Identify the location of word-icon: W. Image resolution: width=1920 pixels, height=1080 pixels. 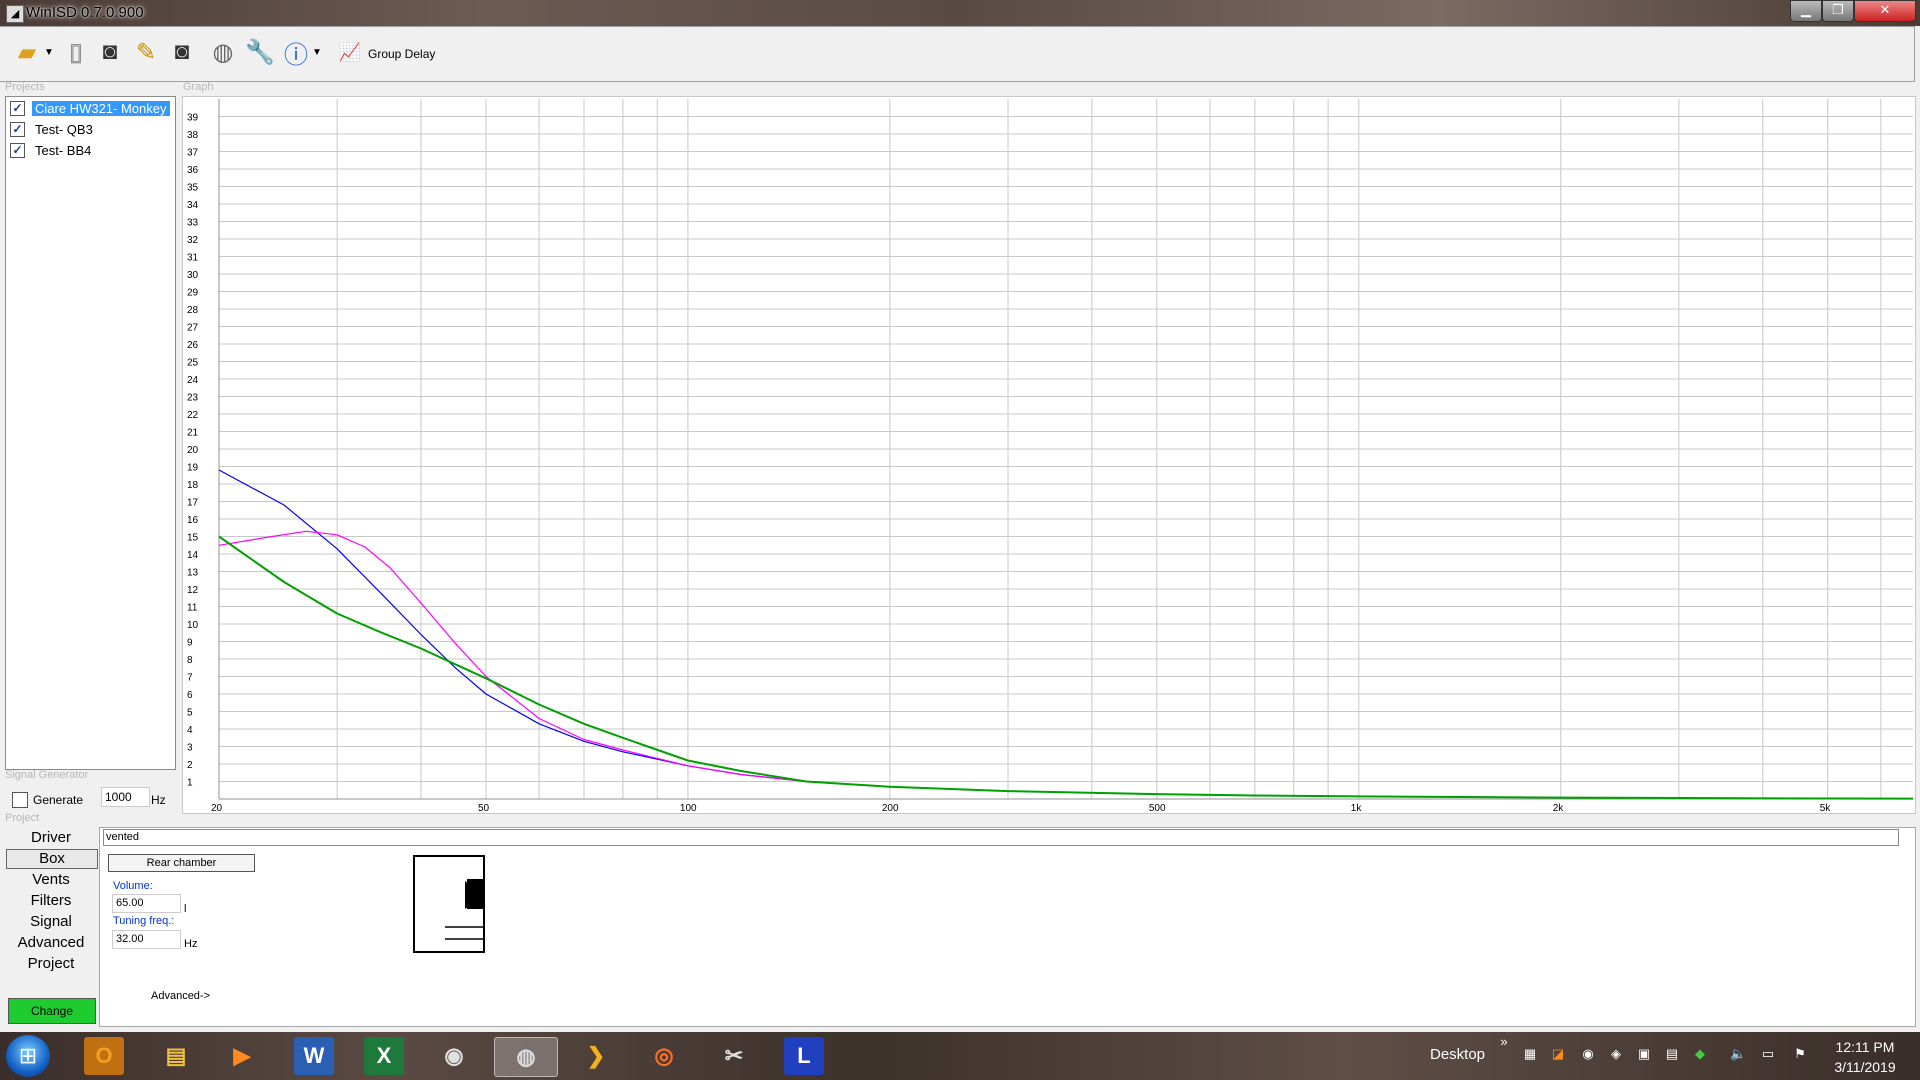
(314, 1056).